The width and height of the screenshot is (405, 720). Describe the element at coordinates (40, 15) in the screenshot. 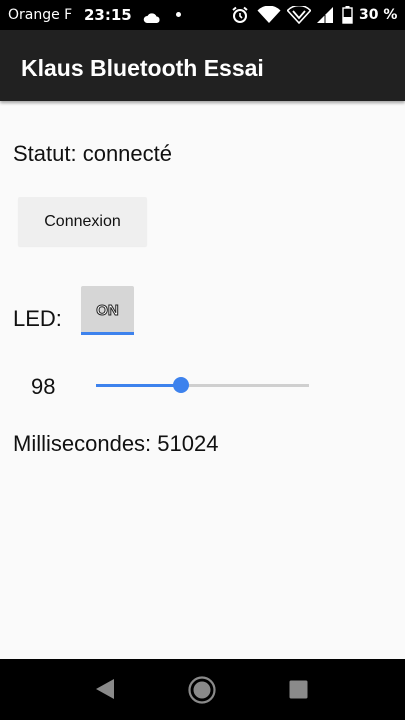

I see `carrier-name: Orange F` at that location.